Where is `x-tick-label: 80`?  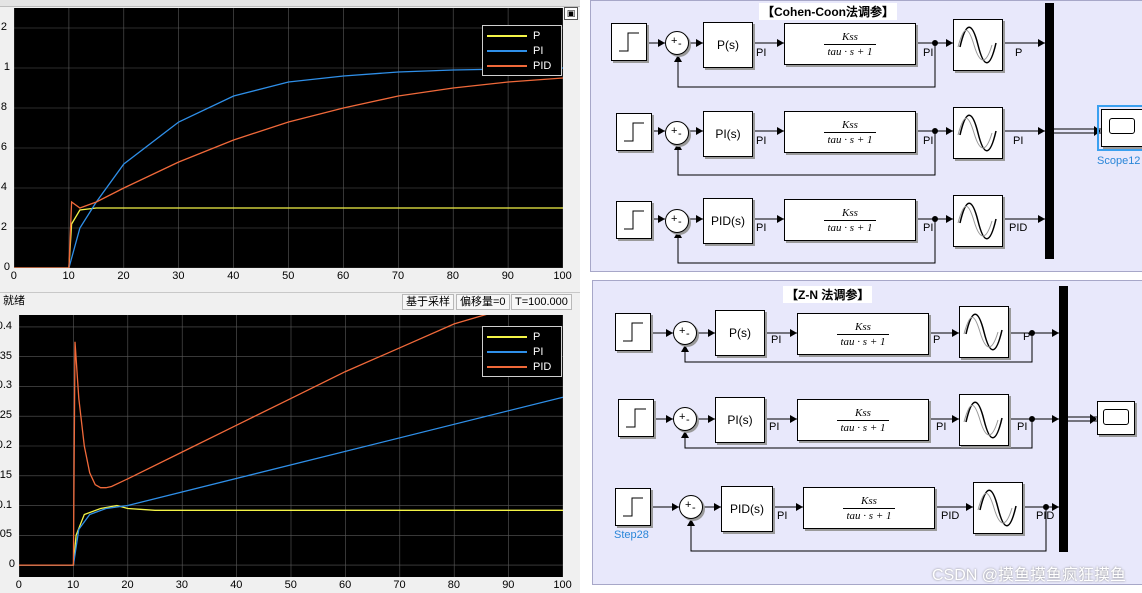
x-tick-label: 80 is located at coordinates (454, 585).